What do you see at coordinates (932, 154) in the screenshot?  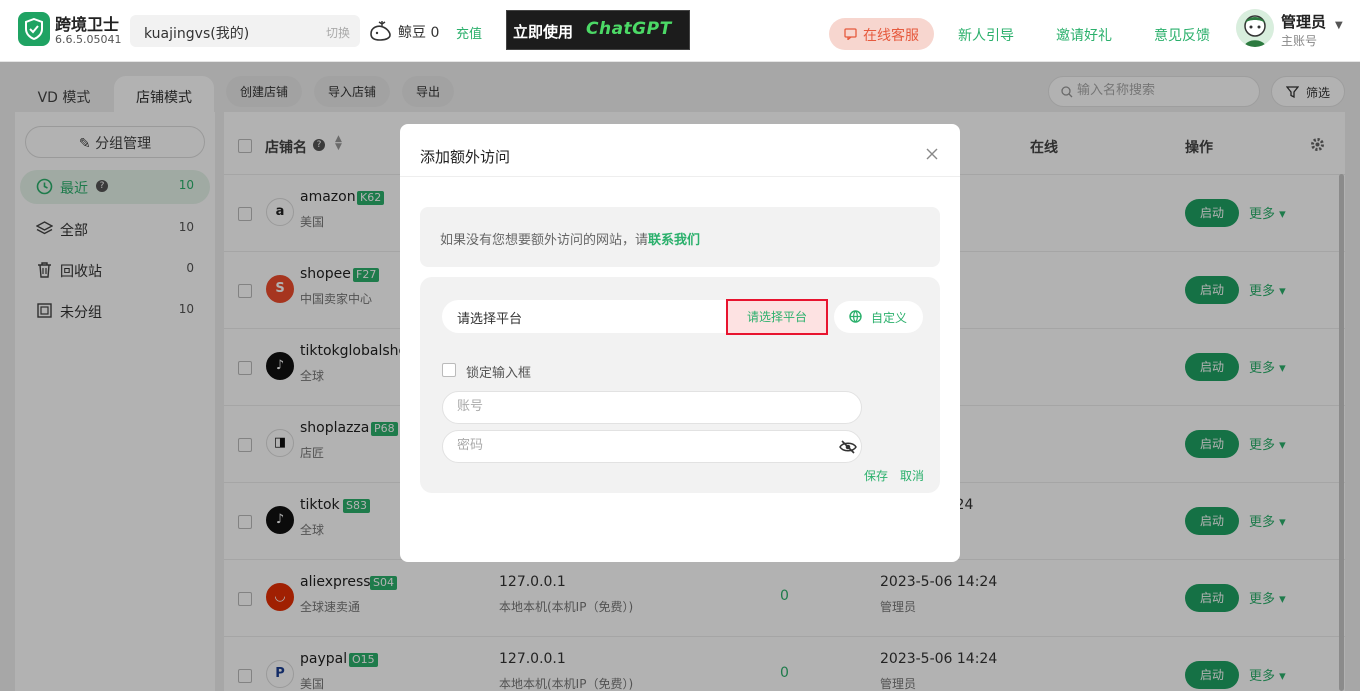 I see `close-icon` at bounding box center [932, 154].